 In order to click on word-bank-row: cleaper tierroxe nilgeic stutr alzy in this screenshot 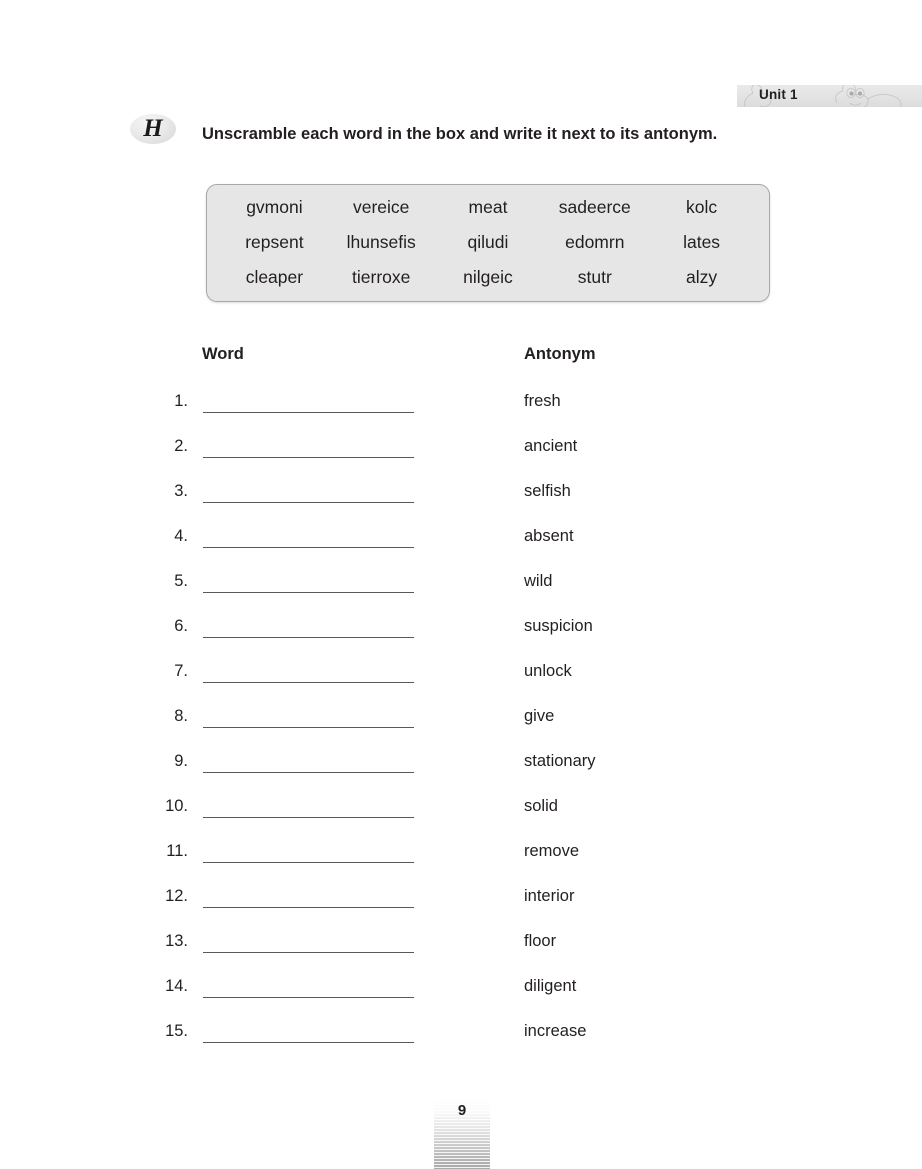, I will do `click(488, 277)`.